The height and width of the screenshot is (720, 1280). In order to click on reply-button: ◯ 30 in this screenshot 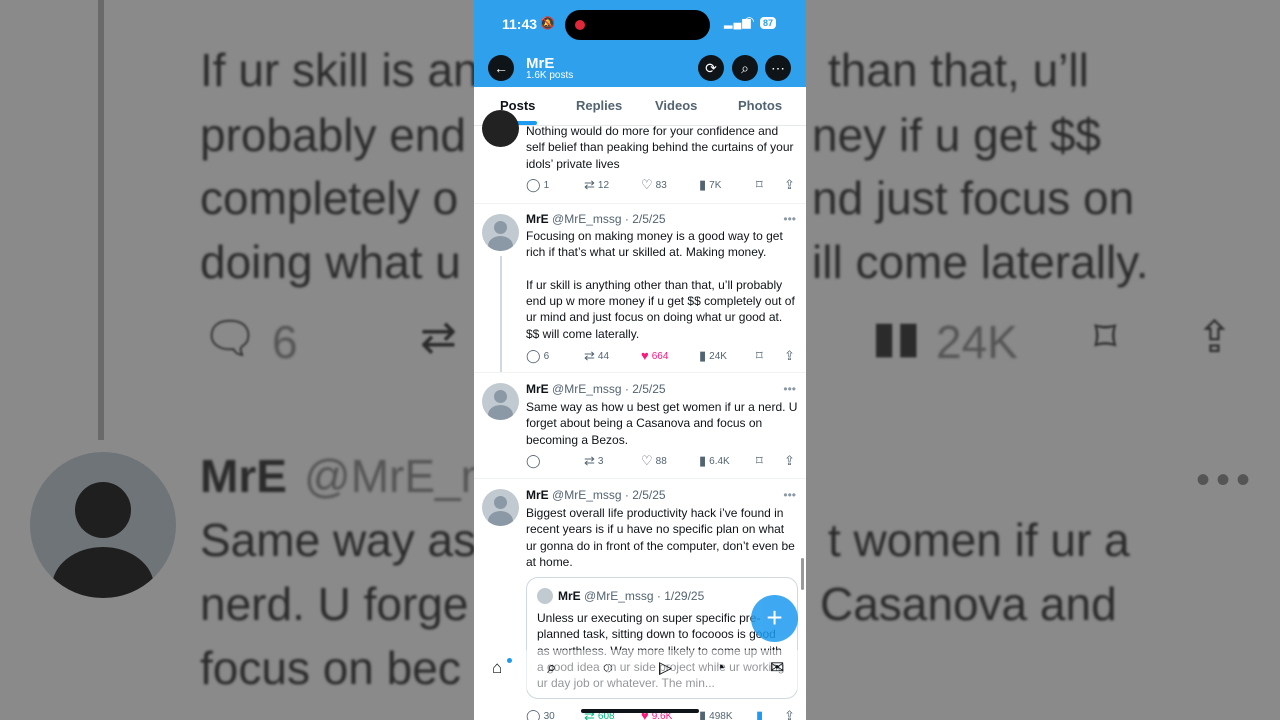, I will do `click(540, 714)`.